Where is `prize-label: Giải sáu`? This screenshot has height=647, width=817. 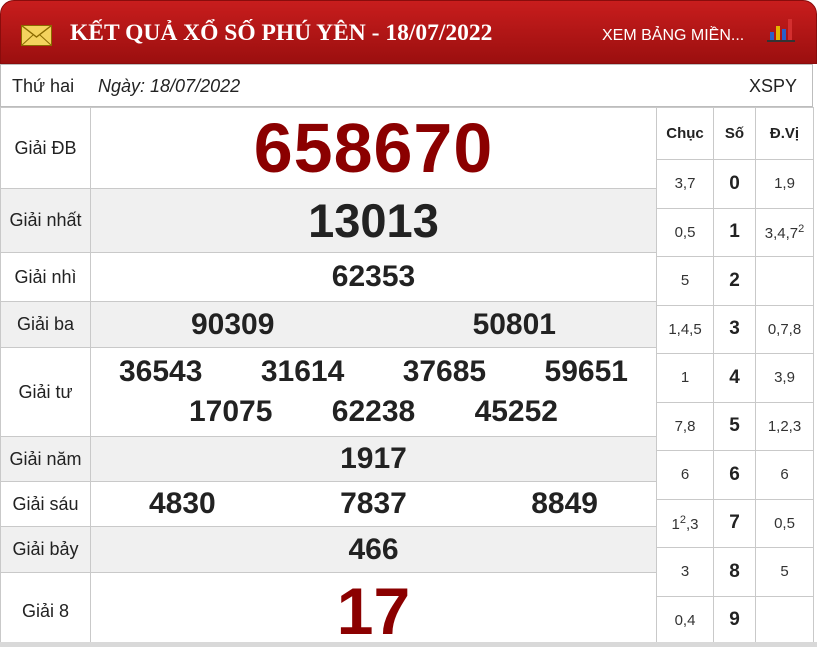
prize-label: Giải sáu is located at coordinates (45, 504).